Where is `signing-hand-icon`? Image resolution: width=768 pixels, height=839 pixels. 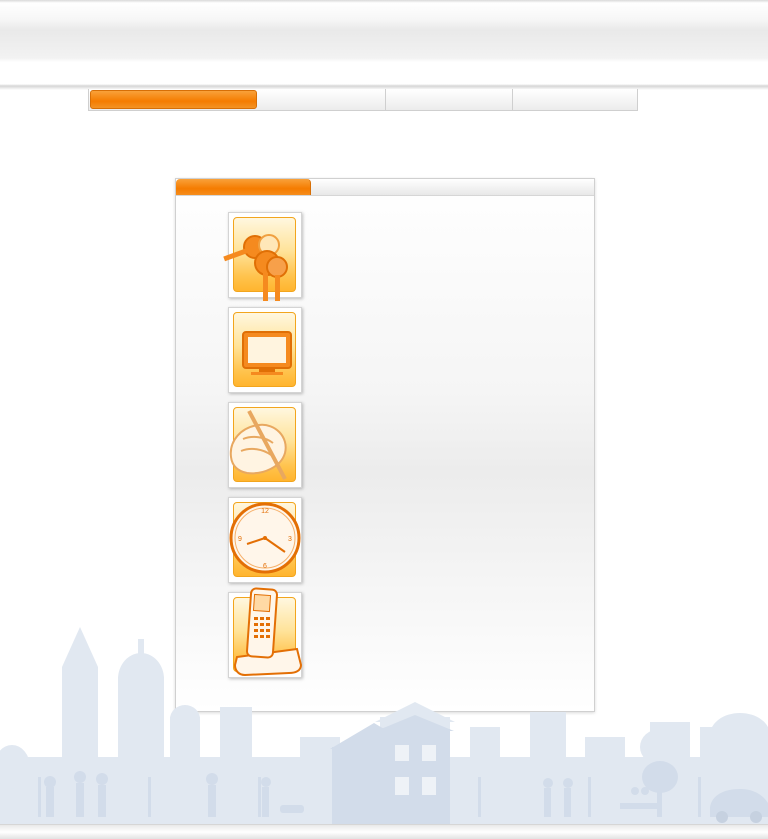
signing-hand-icon is located at coordinates (265, 445).